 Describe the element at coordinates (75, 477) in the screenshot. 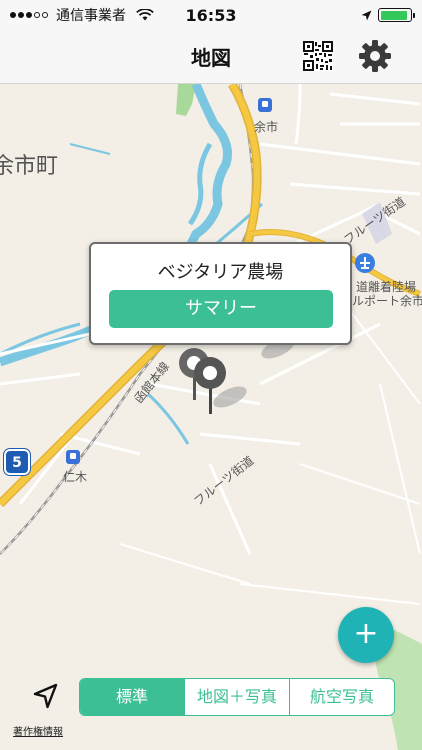

I see `map-label-station-niki: 仁木` at that location.